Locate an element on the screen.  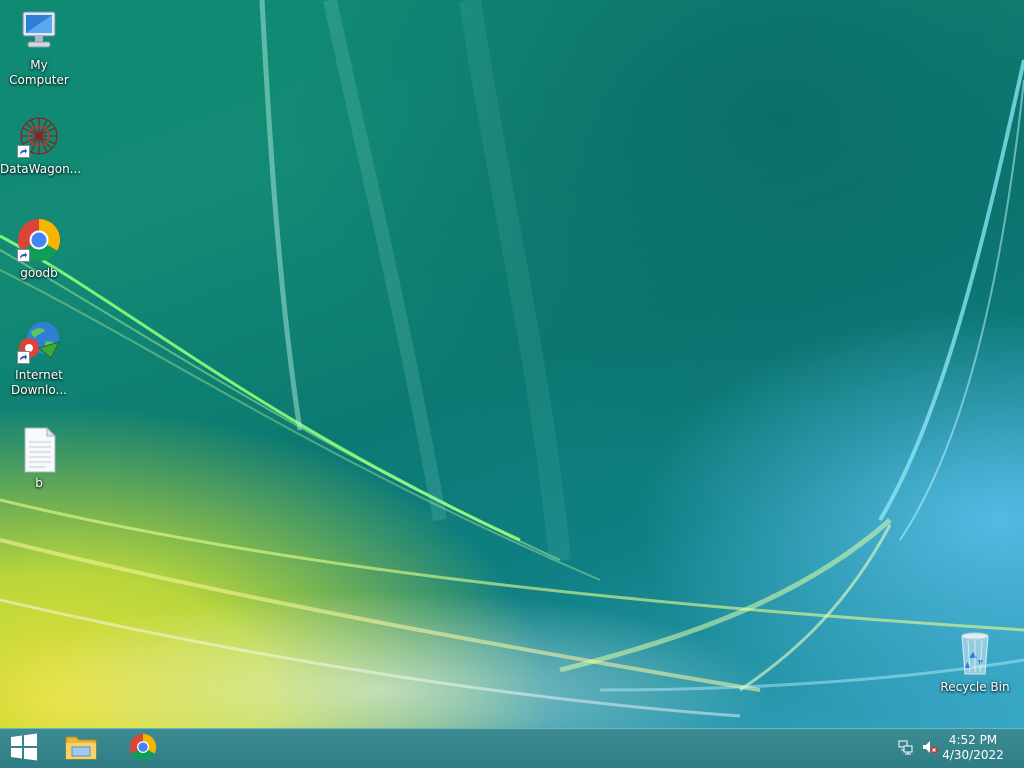
text-file-icon is located at coordinates (39, 450).